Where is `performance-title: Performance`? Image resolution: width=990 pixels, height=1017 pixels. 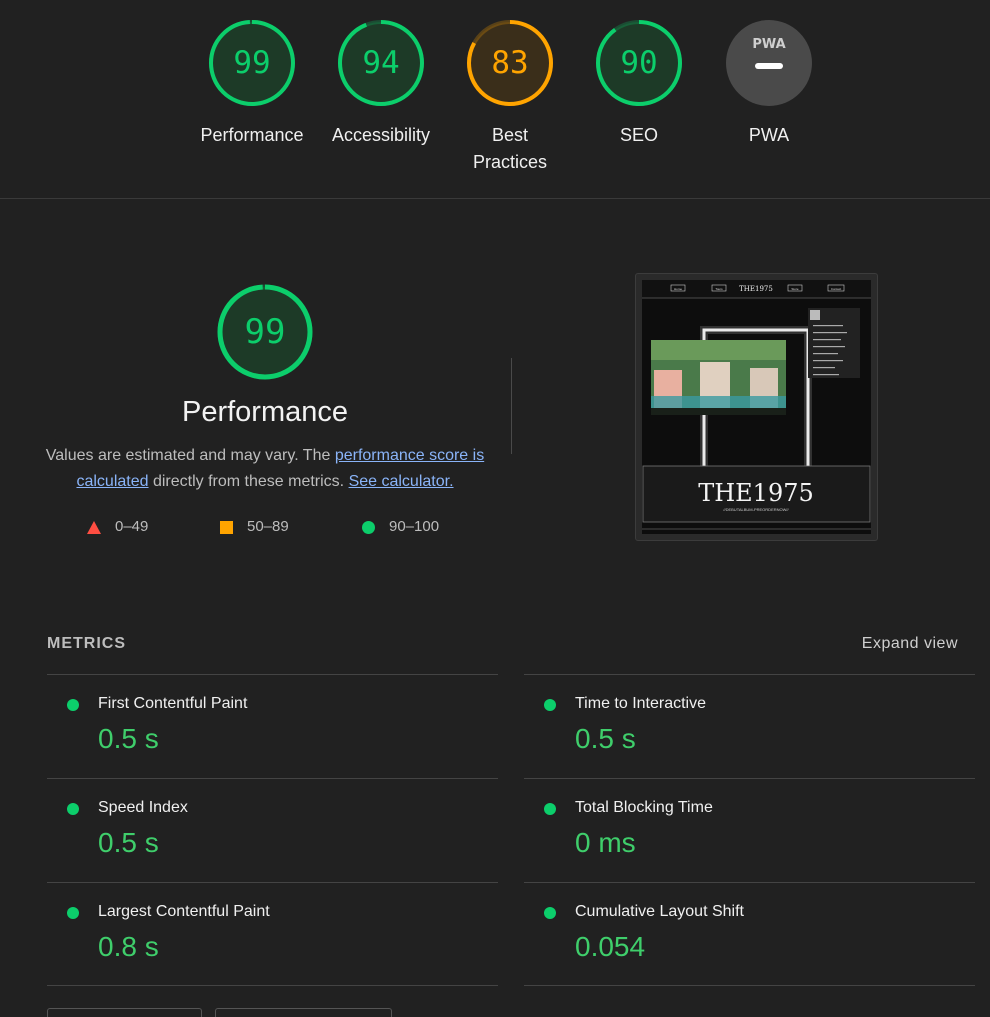 performance-title: Performance is located at coordinates (264, 412).